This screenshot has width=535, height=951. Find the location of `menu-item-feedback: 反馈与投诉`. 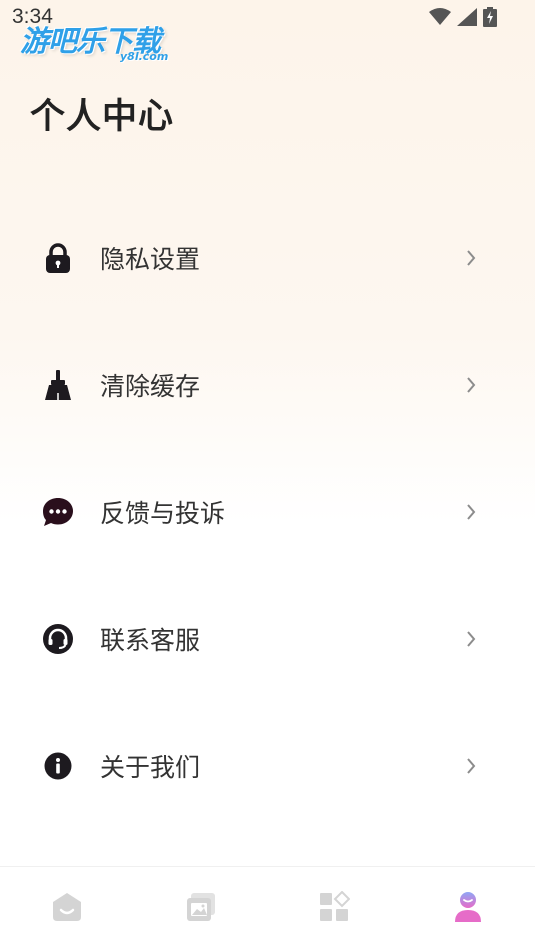

menu-item-feedback: 反馈与投诉 is located at coordinates (267, 511).